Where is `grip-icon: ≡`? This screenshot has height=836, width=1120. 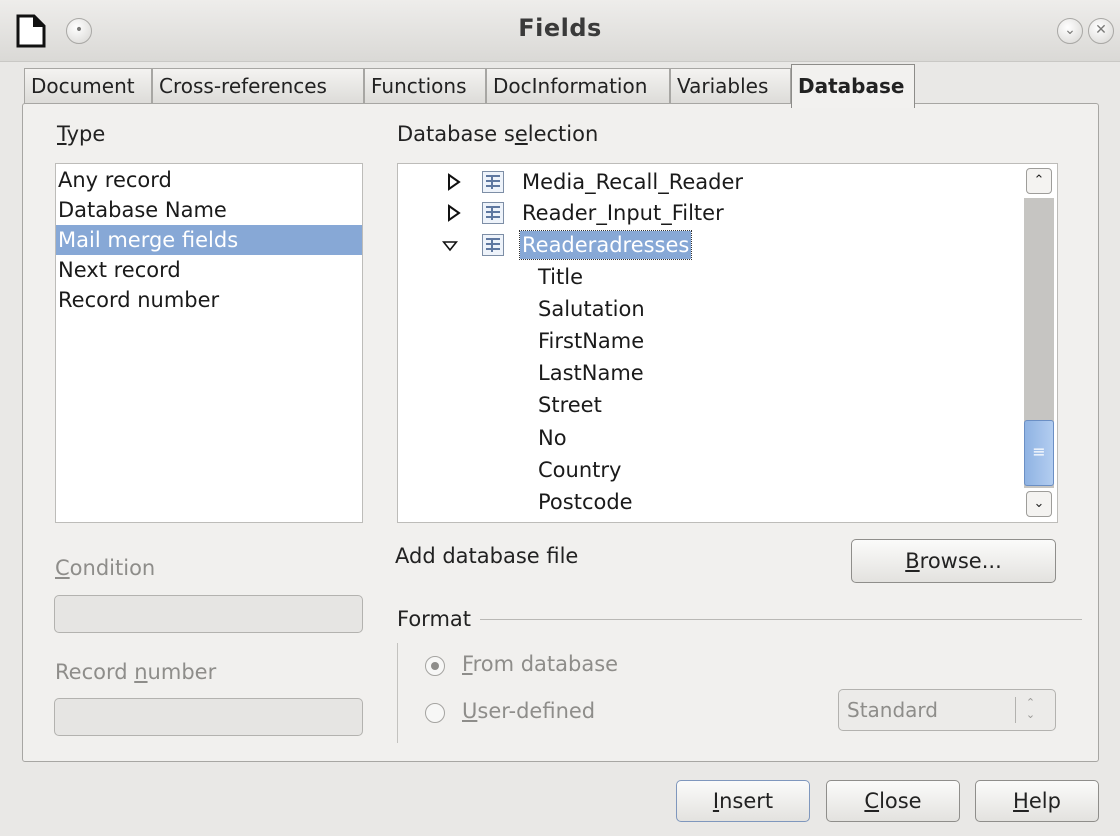 grip-icon: ≡ is located at coordinates (1039, 451).